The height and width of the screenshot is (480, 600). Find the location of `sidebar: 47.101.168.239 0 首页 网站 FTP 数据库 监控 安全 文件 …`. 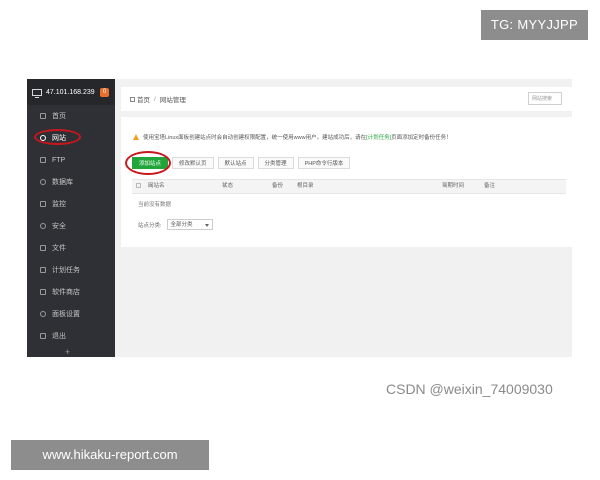

sidebar: 47.101.168.239 0 首页 网站 FTP 数据库 监控 安全 文件 … is located at coordinates (71, 218).